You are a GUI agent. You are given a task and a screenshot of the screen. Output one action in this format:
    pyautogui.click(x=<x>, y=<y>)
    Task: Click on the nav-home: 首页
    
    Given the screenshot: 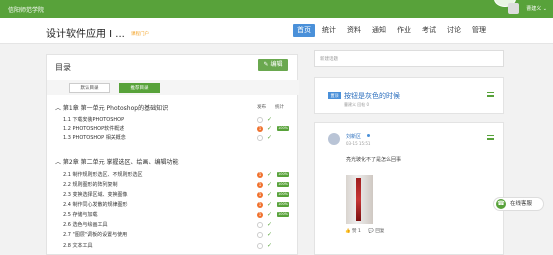 What is the action you would take?
    pyautogui.click(x=304, y=30)
    